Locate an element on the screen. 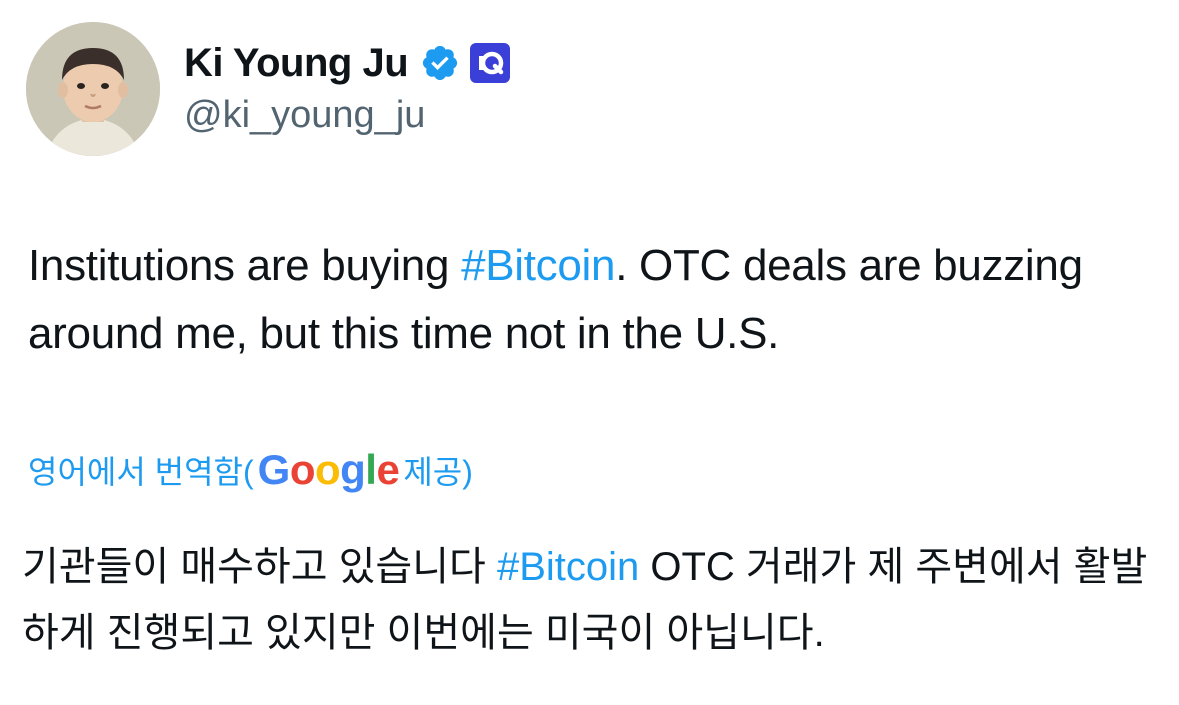 The height and width of the screenshot is (705, 1179). google-logo: Google is located at coordinates (329, 470).